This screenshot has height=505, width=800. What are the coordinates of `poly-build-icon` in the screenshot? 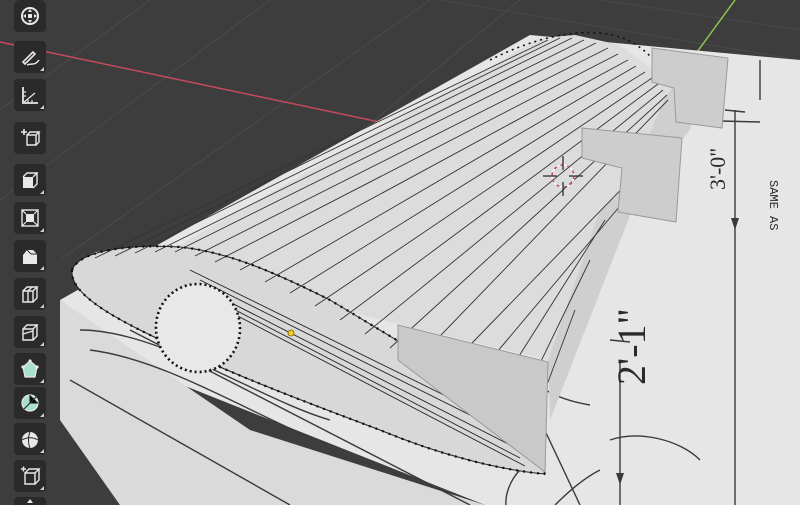 It's located at (30, 368).